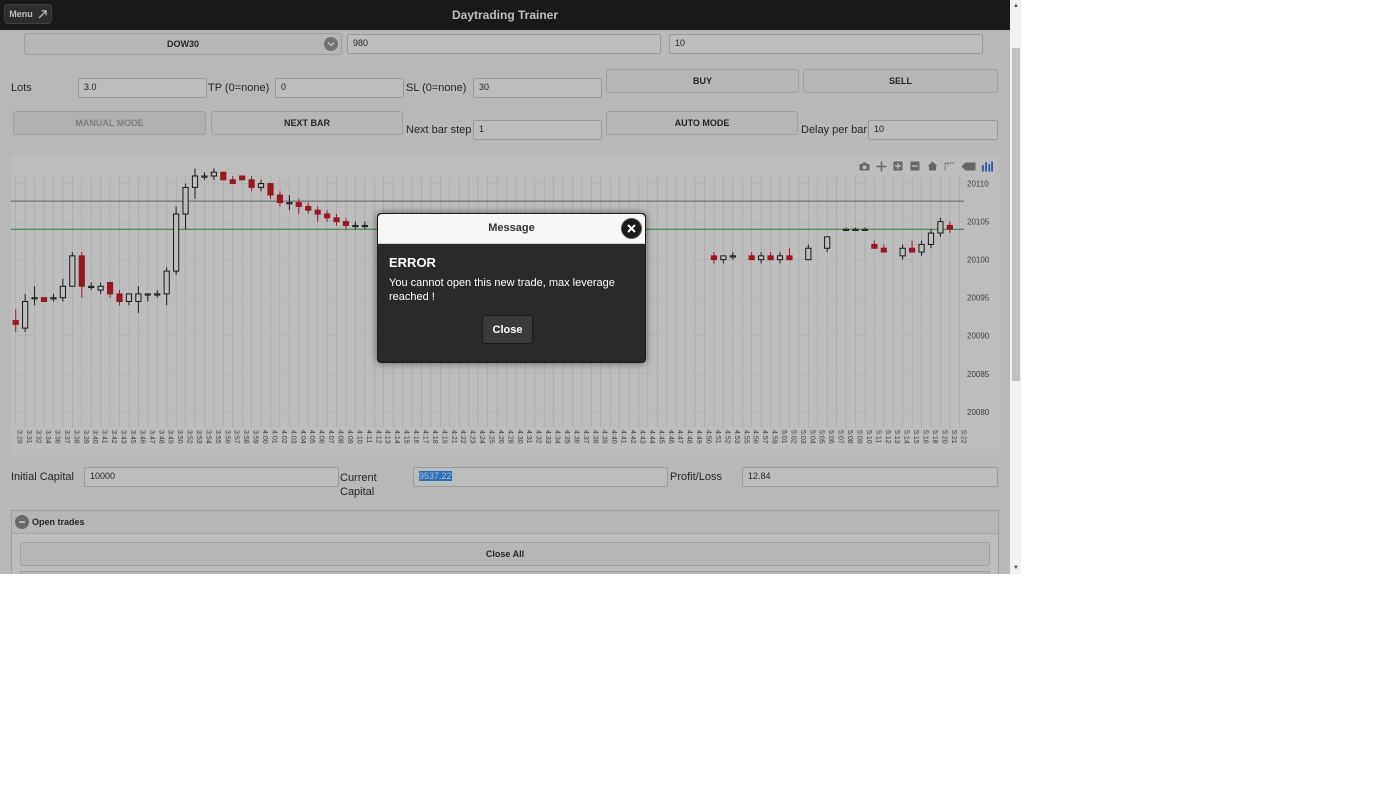  Describe the element at coordinates (631, 228) in the screenshot. I see `dialog-close-icon` at that location.